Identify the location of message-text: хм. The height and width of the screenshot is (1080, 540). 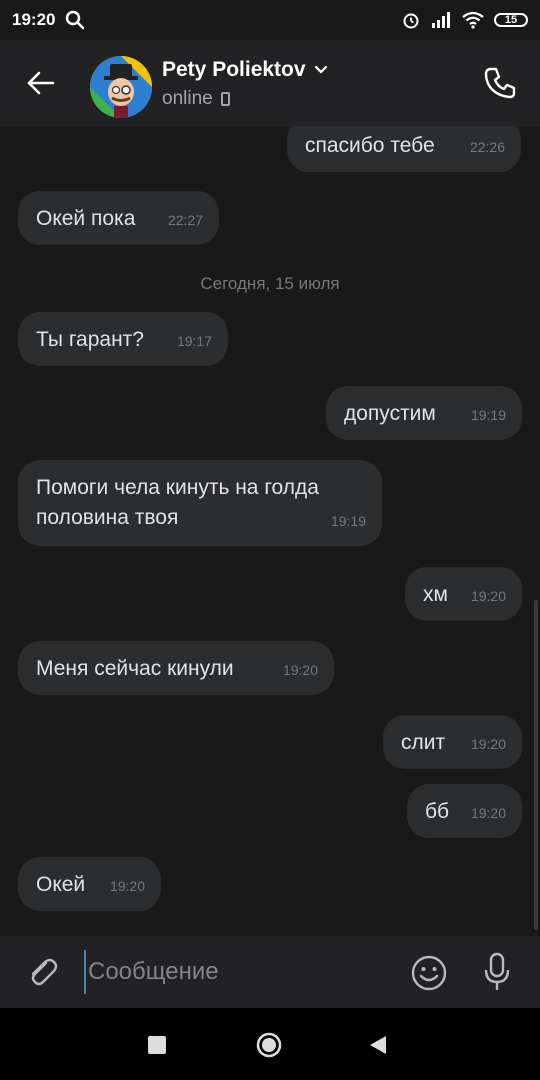
(435, 594).